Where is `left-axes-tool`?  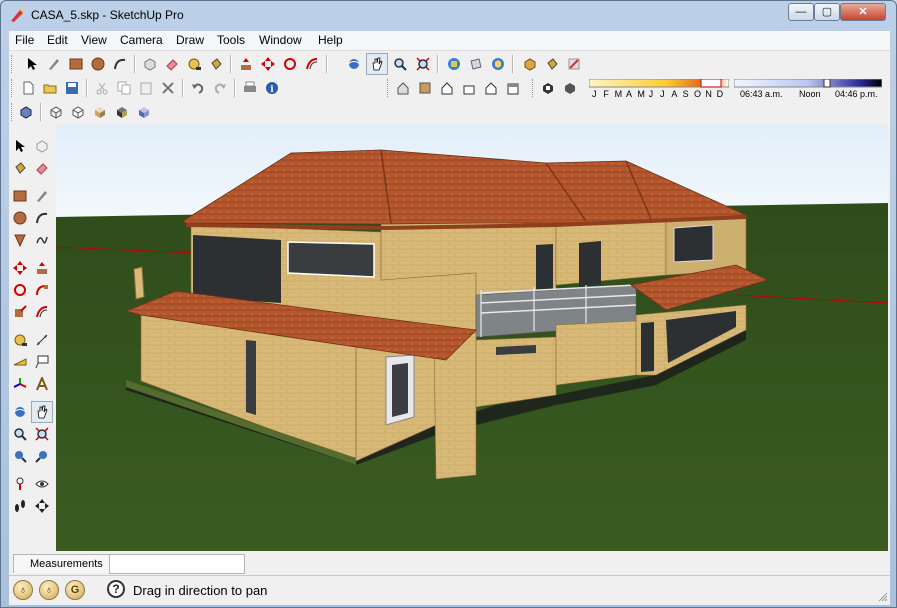 left-axes-tool is located at coordinates (20, 384).